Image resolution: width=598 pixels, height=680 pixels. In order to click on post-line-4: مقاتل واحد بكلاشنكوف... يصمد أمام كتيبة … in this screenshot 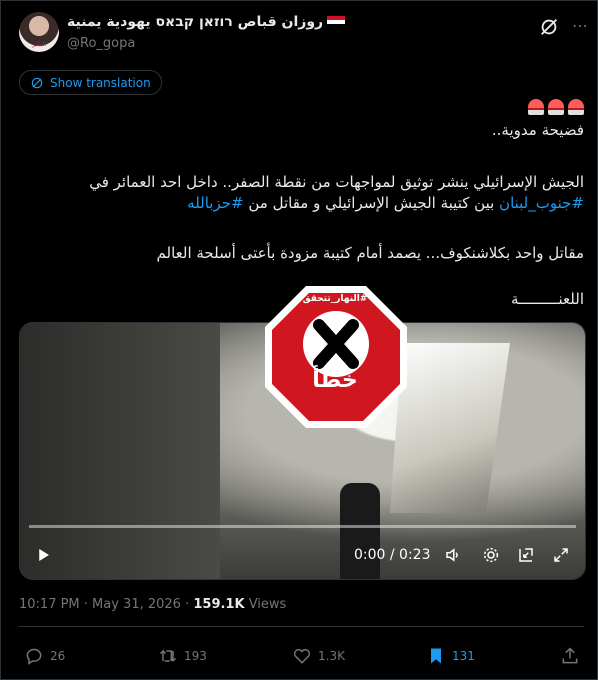, I will do `click(370, 253)`.